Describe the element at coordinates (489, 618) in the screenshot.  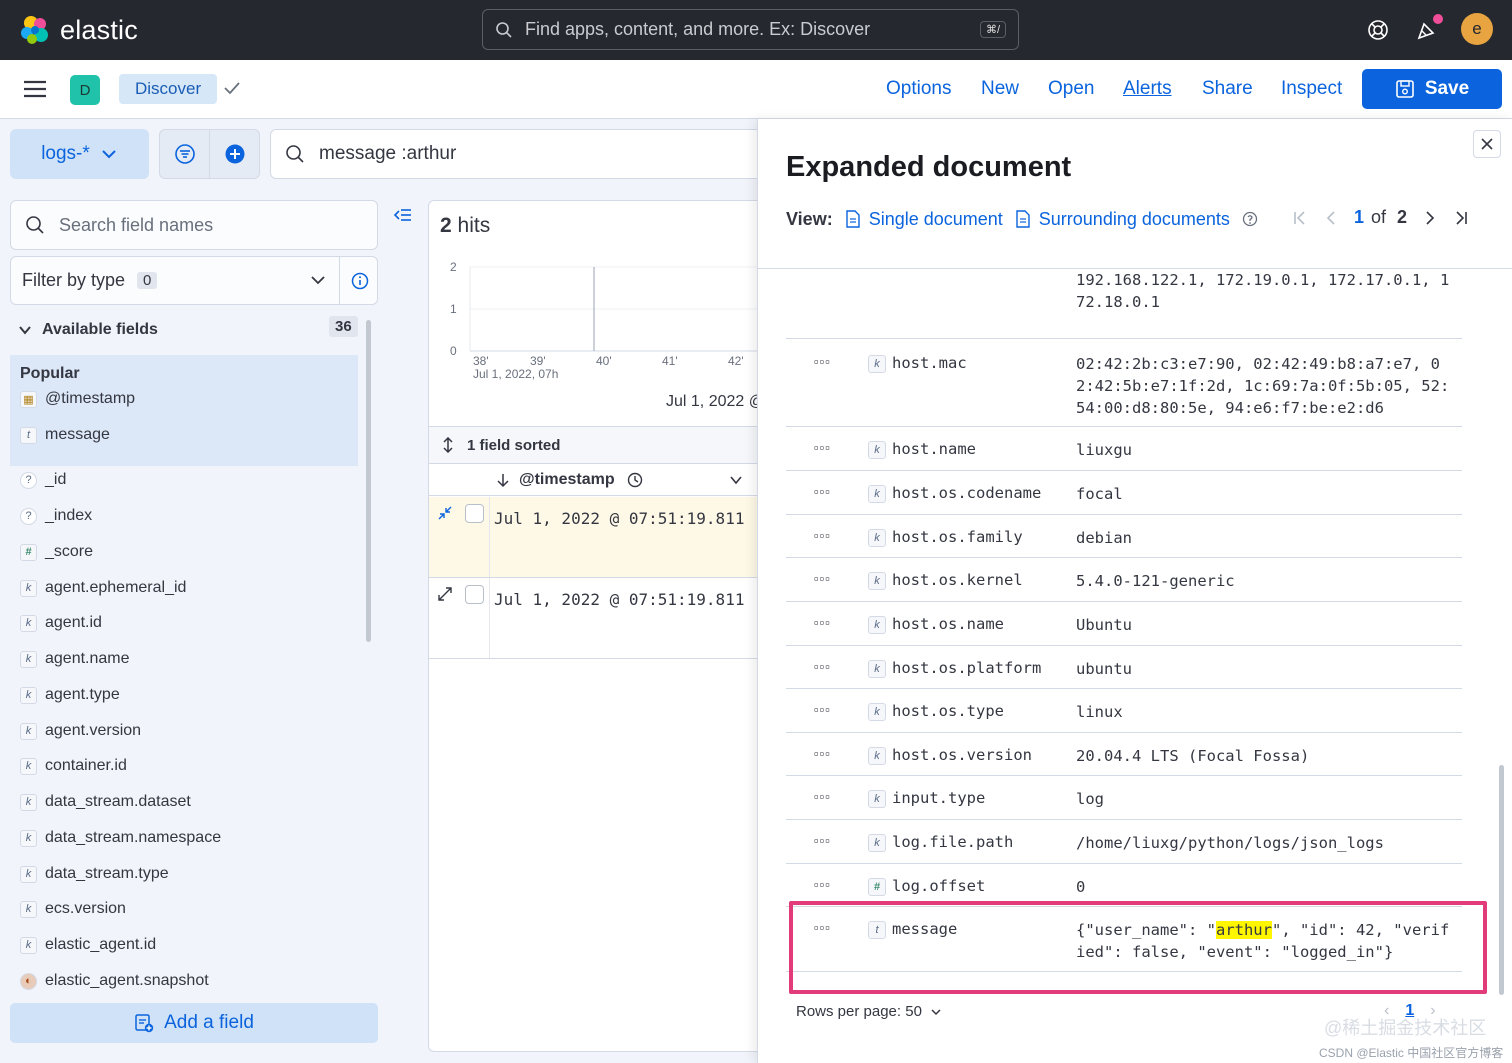
I see `cell-divider` at that location.